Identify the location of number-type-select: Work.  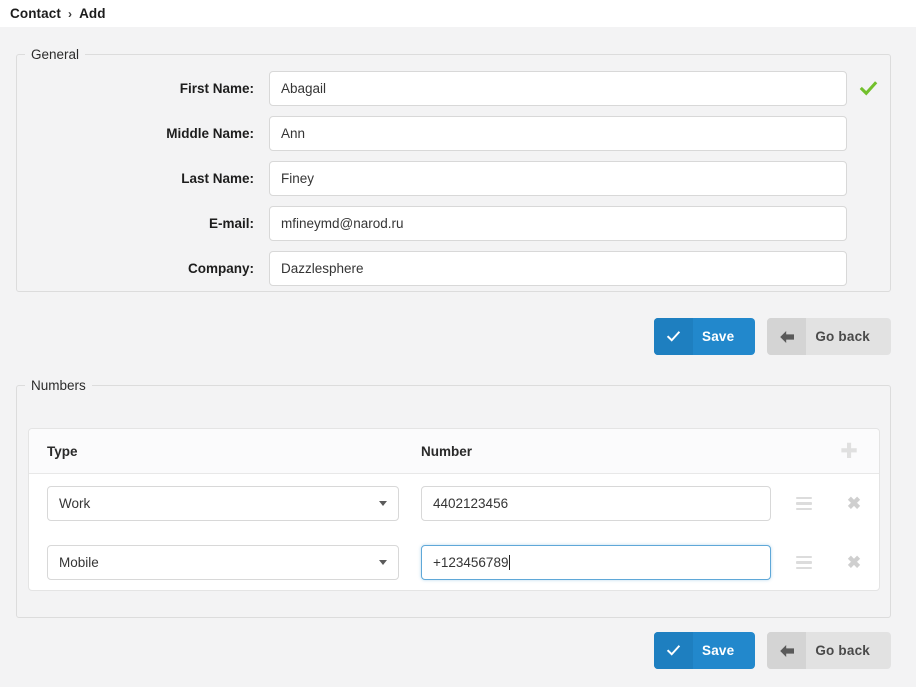
(223, 503).